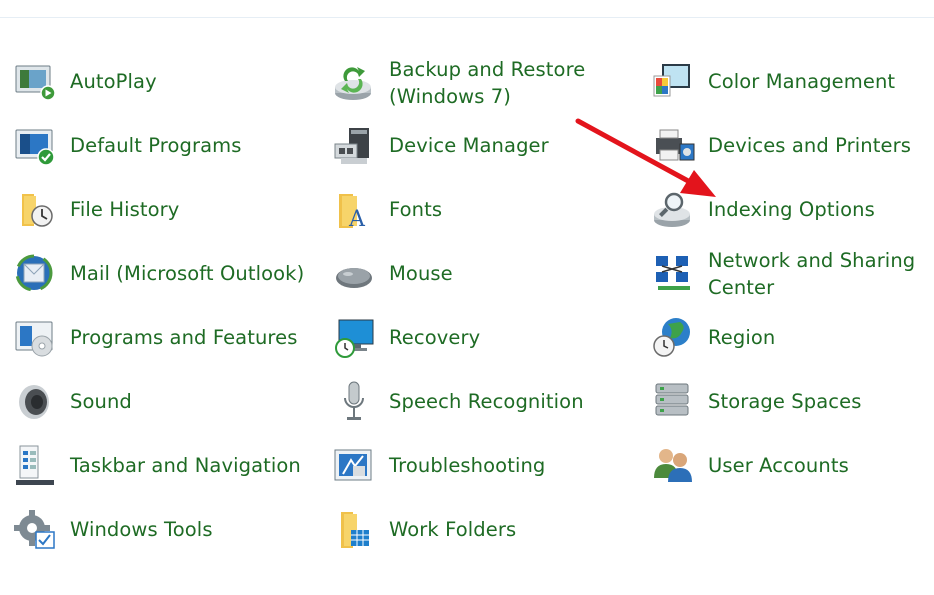 This screenshot has width=934, height=595. I want to click on fonts-item: A Fonts, so click(478, 210).